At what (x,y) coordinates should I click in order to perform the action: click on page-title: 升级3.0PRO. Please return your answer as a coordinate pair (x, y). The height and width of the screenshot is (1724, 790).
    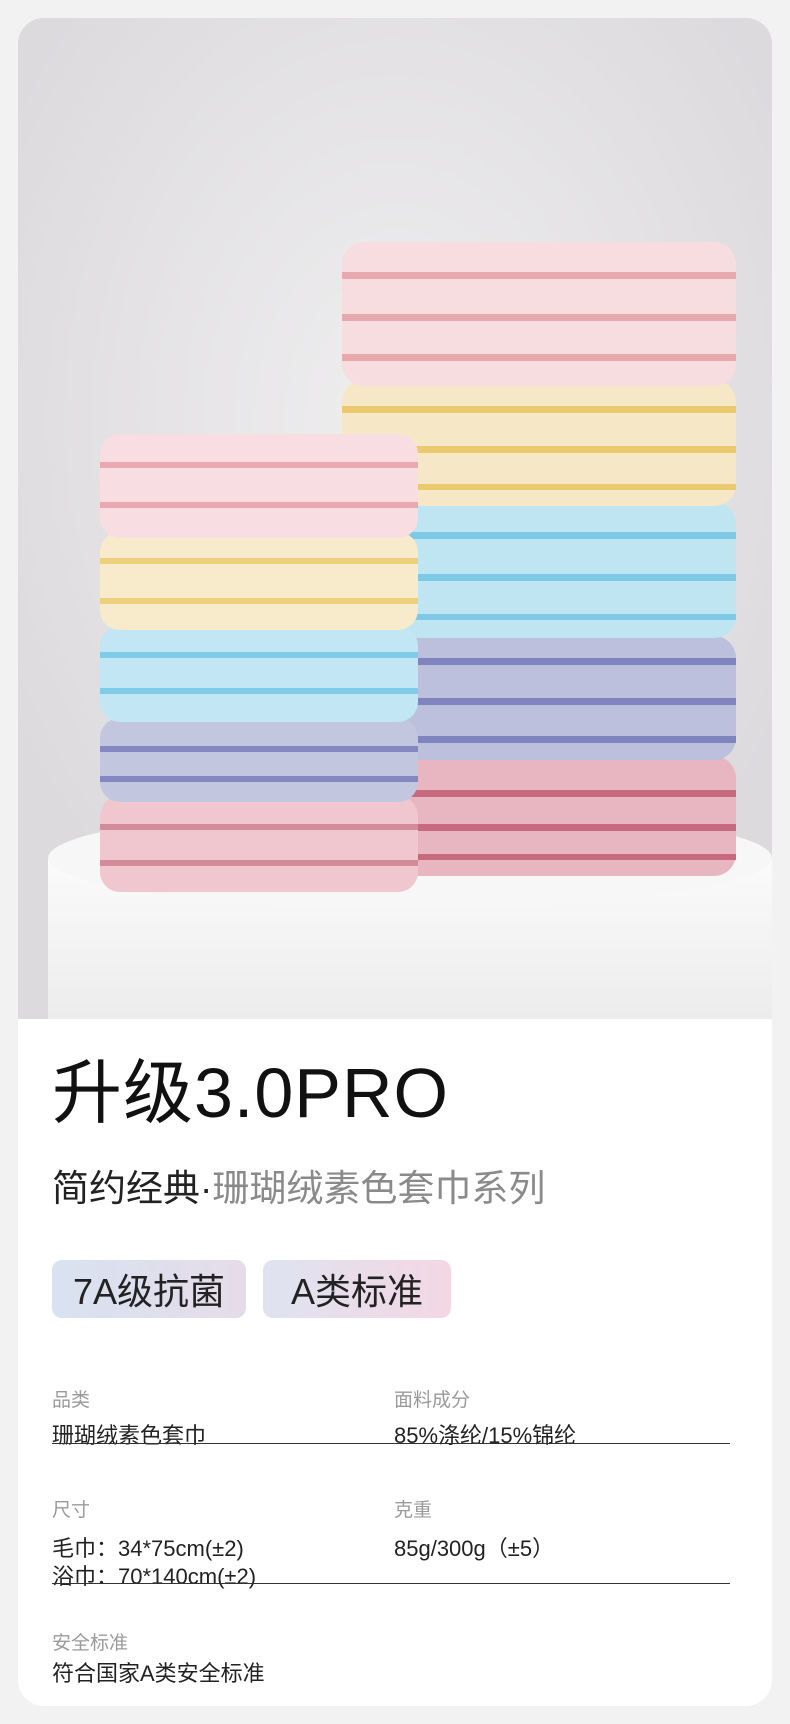
    Looking at the image, I should click on (250, 1093).